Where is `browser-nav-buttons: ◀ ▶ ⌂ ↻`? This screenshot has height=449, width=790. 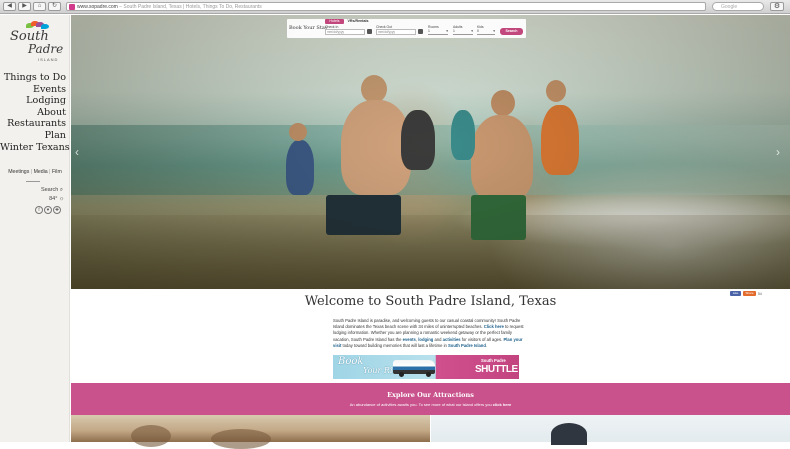
browser-nav-buttons: ◀ ▶ ⌂ ↻ is located at coordinates (32, 6).